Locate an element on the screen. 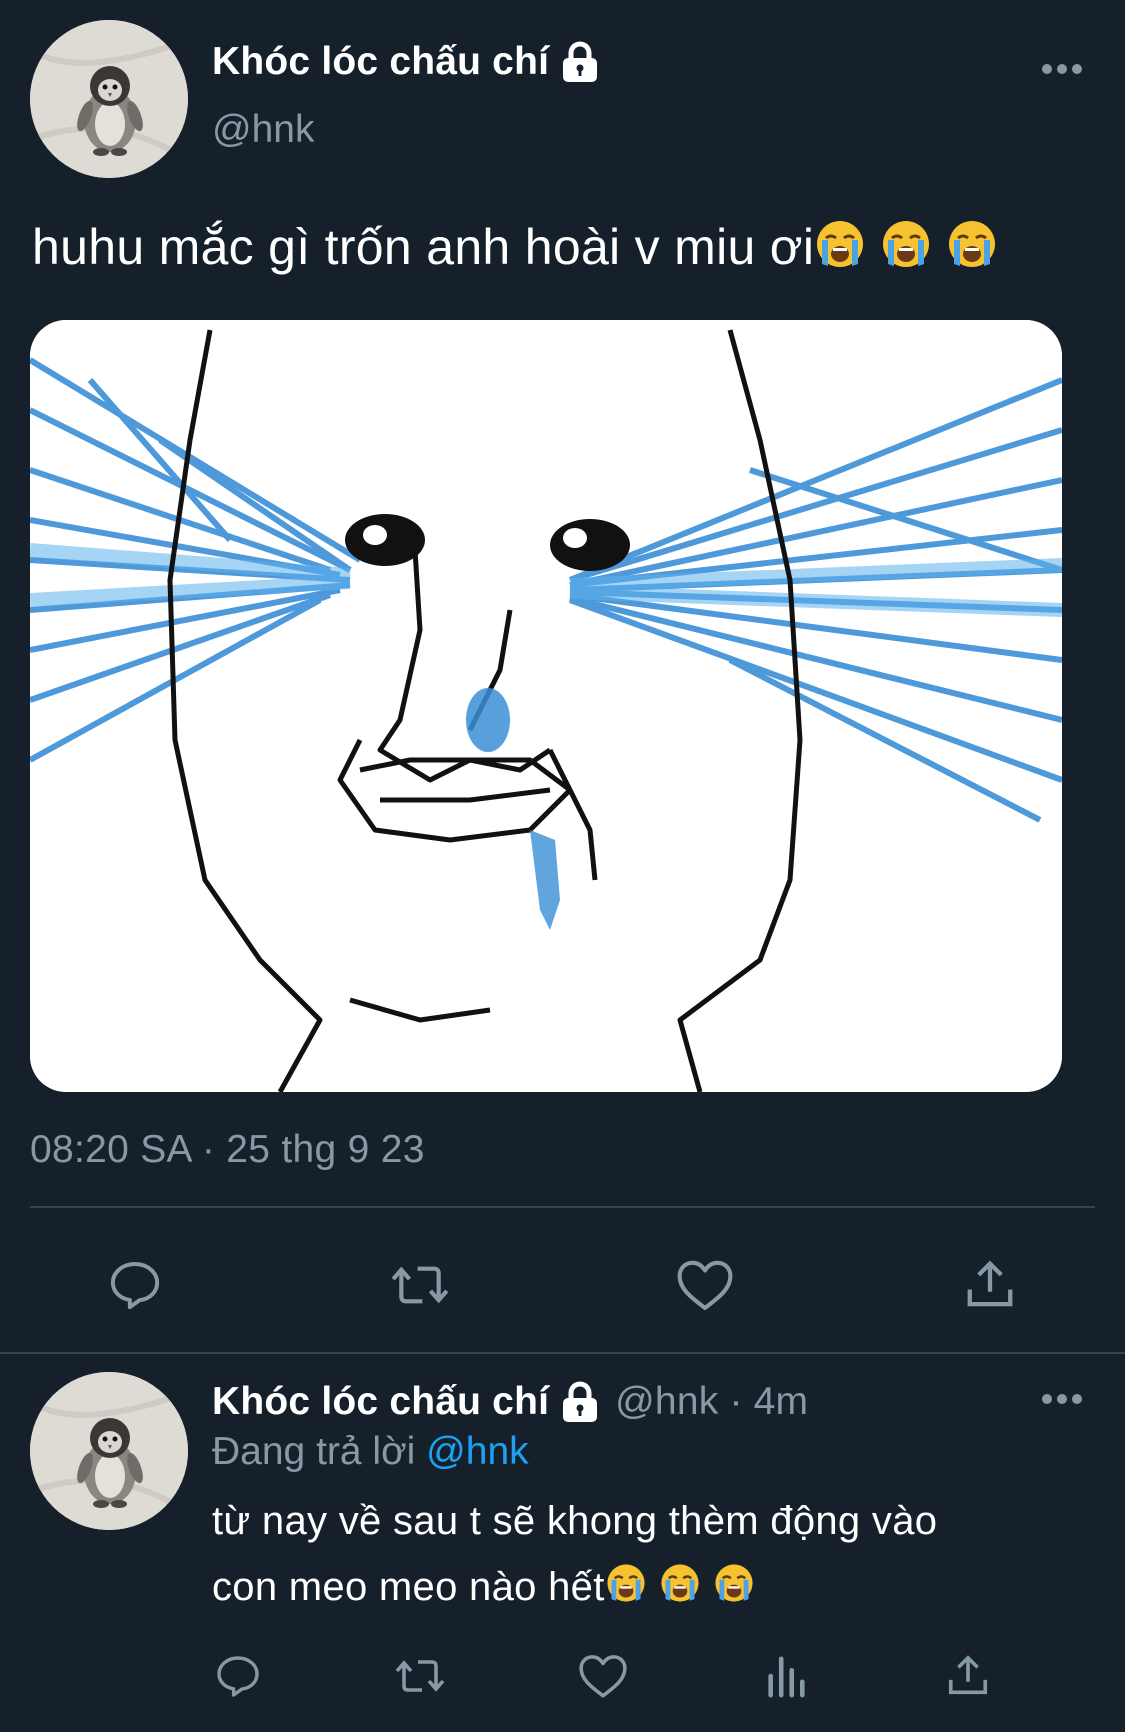 The width and height of the screenshot is (1125, 1732). reply-author-line: Khóc lóc chấu chí @hnk · 4m is located at coordinates (510, 1402).